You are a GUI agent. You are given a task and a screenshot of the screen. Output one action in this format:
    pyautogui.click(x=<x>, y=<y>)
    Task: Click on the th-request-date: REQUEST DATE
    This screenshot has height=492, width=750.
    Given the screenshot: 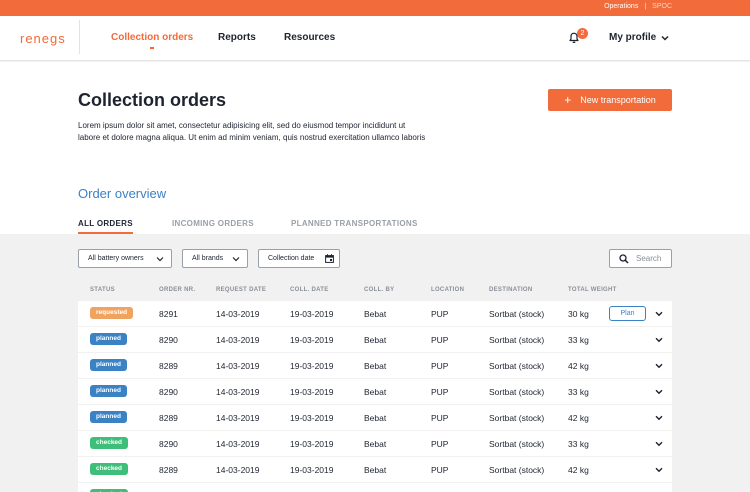 What is the action you would take?
    pyautogui.click(x=241, y=290)
    